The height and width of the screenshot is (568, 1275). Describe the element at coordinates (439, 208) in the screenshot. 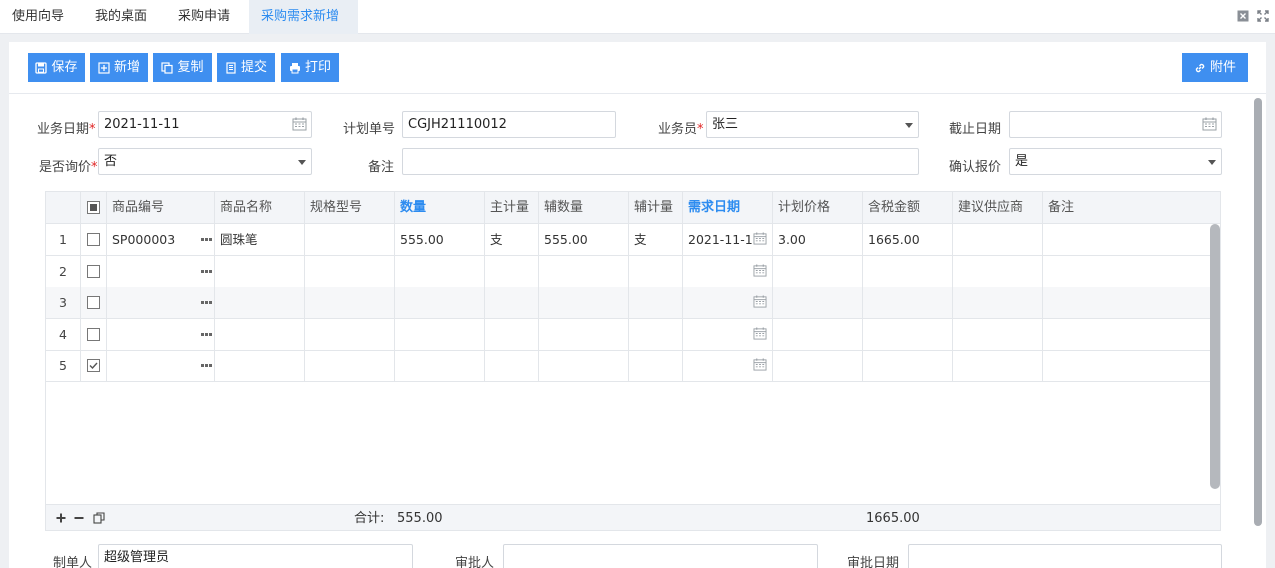

I see `header-qty: 数量` at that location.